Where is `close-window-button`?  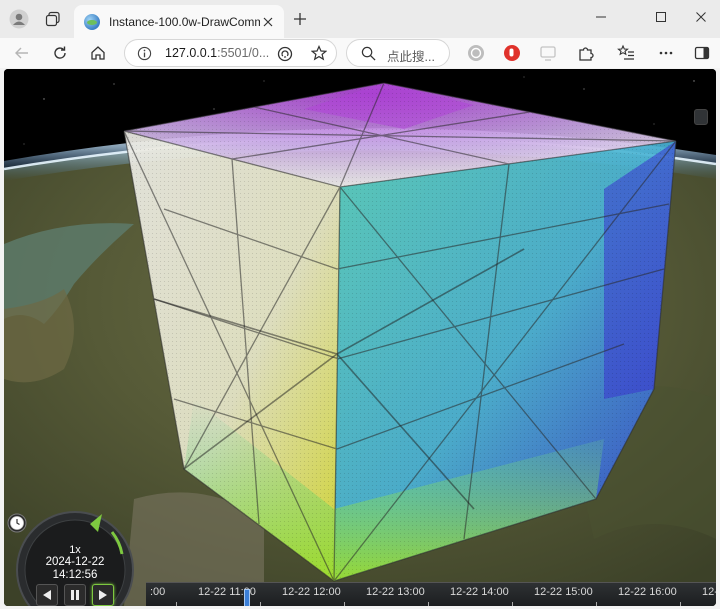 close-window-button is located at coordinates (699, 17).